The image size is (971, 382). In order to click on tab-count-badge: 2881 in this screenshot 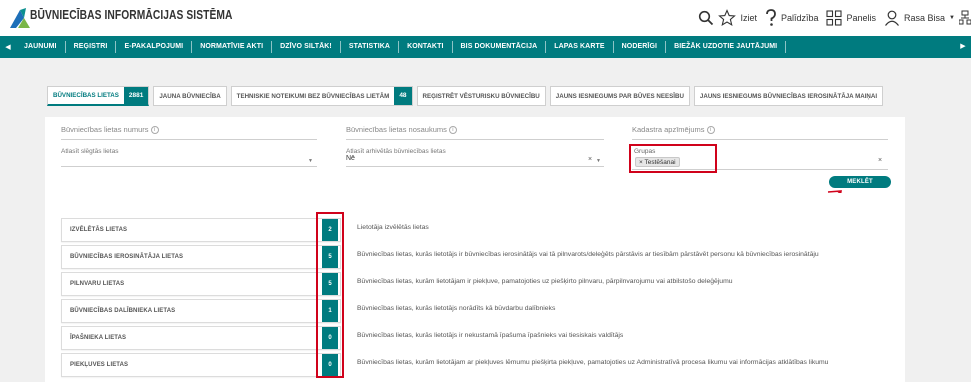, I will do `click(136, 95)`.